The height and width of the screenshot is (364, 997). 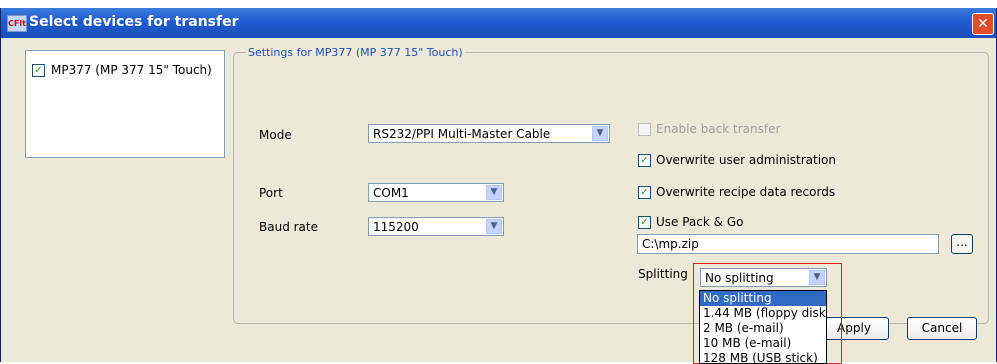 I want to click on use-pack-go-checkbox: ✓, so click(x=644, y=222).